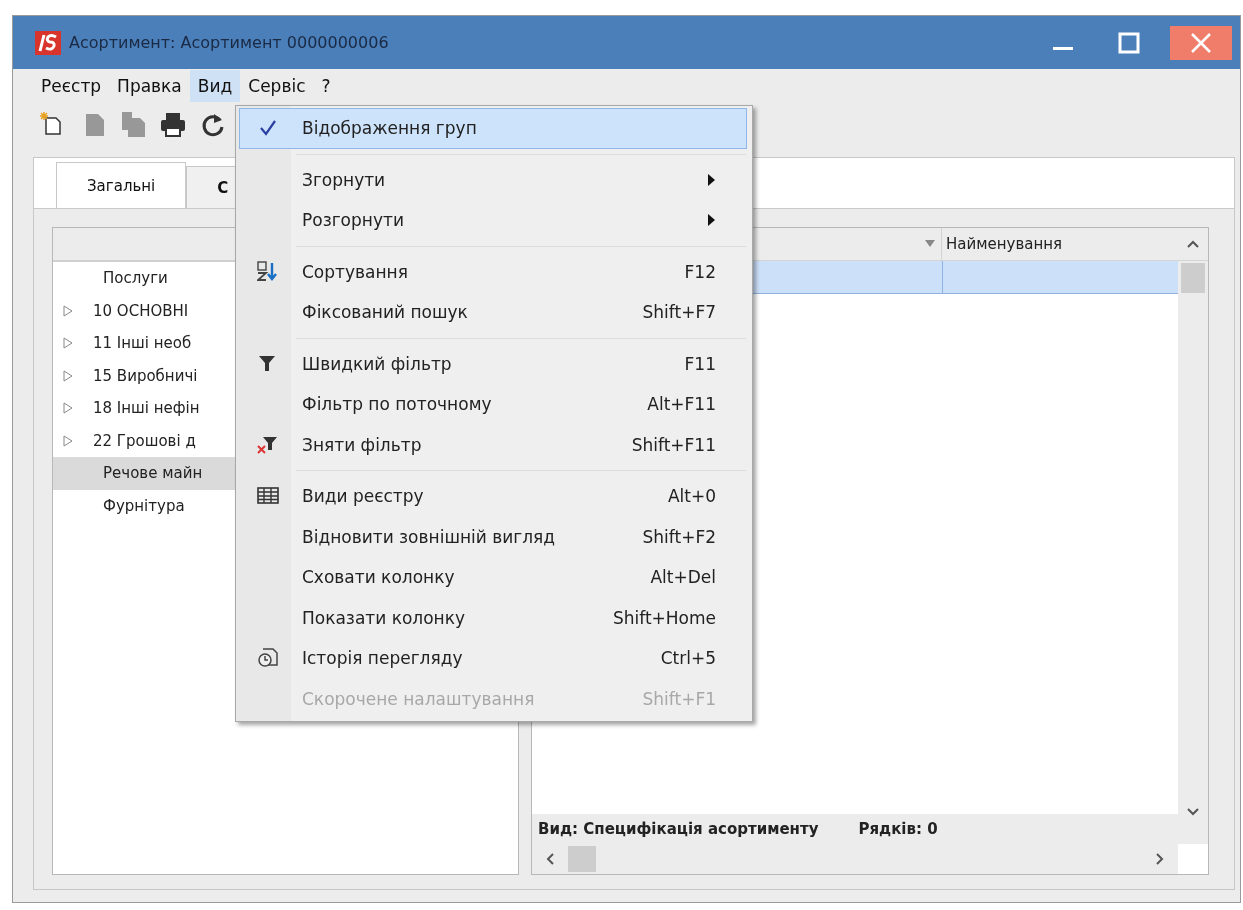 This screenshot has width=1243, height=910. I want to click on window-title: Асортимент: Асортимент 0000000006, so click(229, 42).